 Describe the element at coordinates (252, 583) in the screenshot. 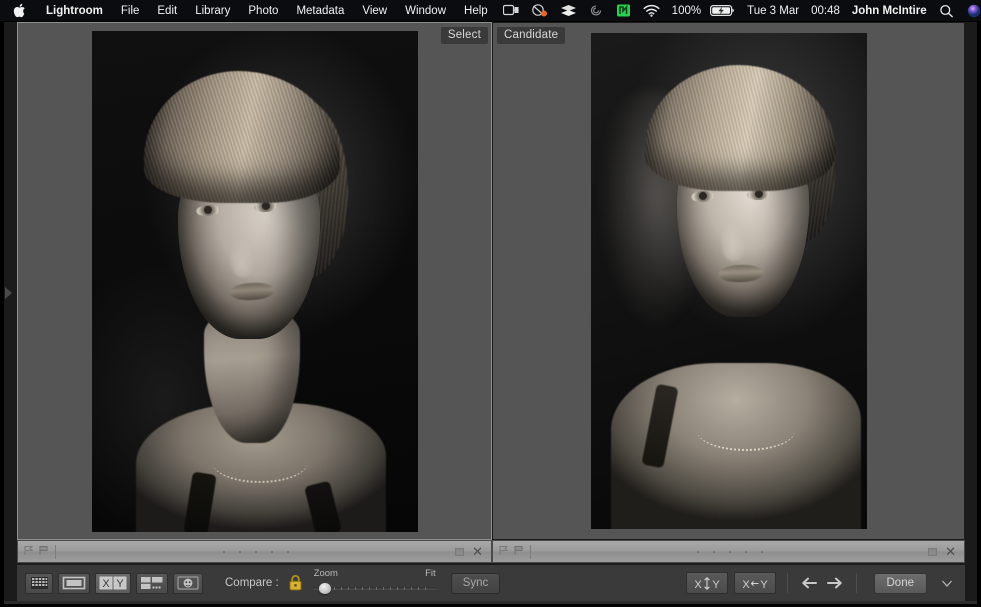

I see `compare-label: Compare :` at that location.